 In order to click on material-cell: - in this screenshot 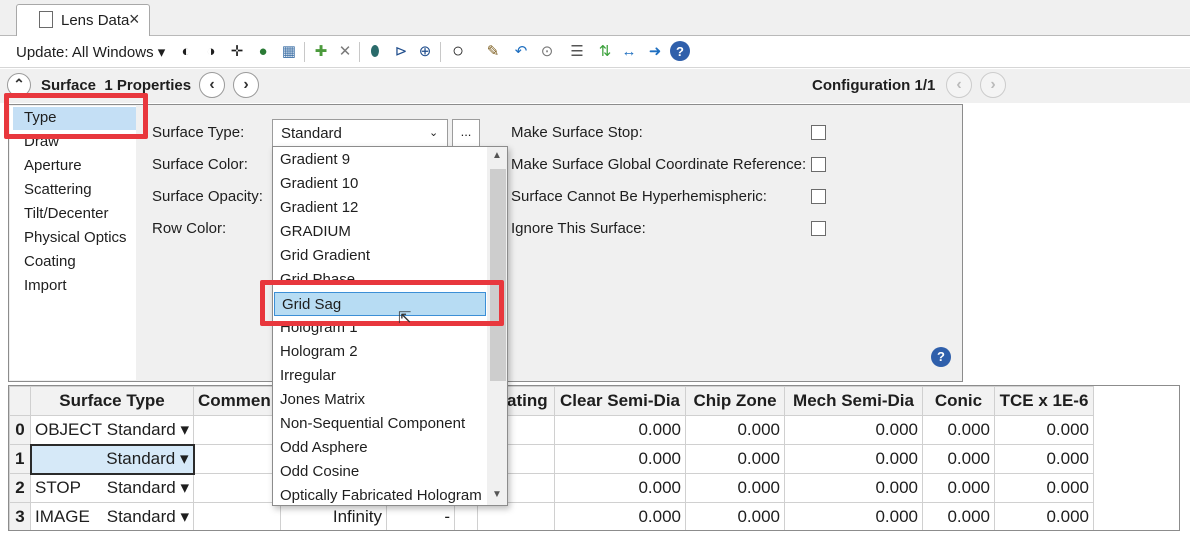, I will do `click(420, 516)`.